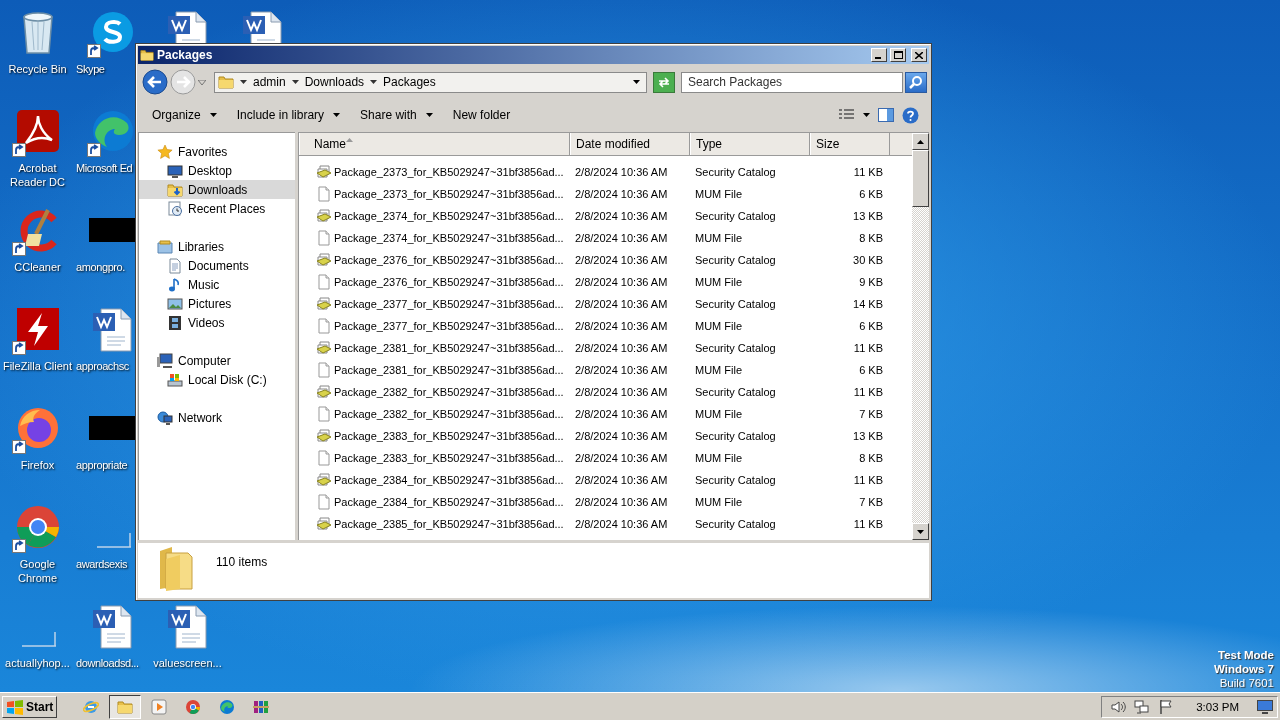  I want to click on column-header: Name, so click(434, 144).